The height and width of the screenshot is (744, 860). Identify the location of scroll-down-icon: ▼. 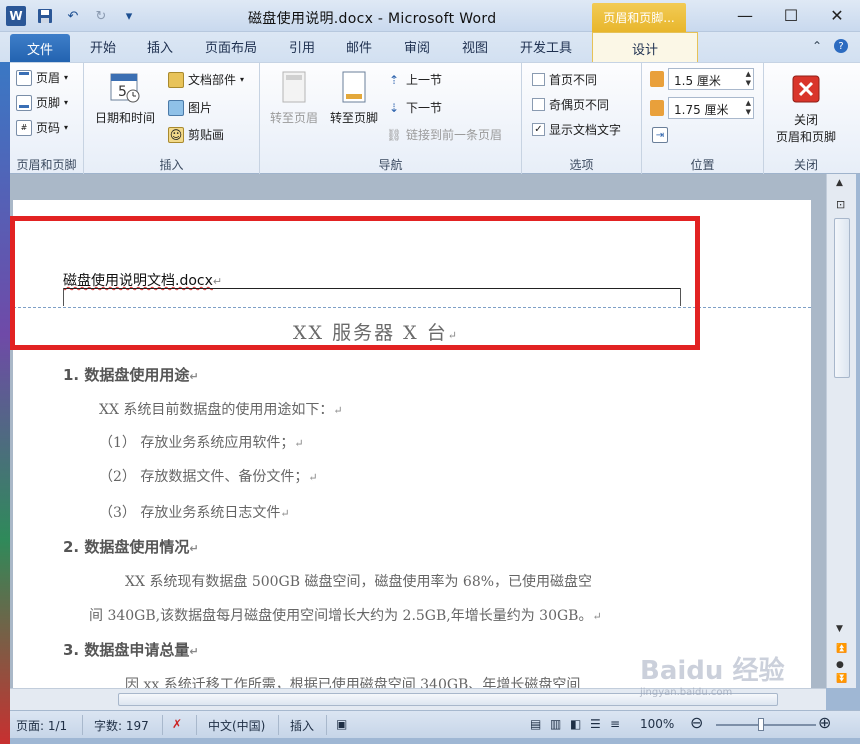
(839, 629).